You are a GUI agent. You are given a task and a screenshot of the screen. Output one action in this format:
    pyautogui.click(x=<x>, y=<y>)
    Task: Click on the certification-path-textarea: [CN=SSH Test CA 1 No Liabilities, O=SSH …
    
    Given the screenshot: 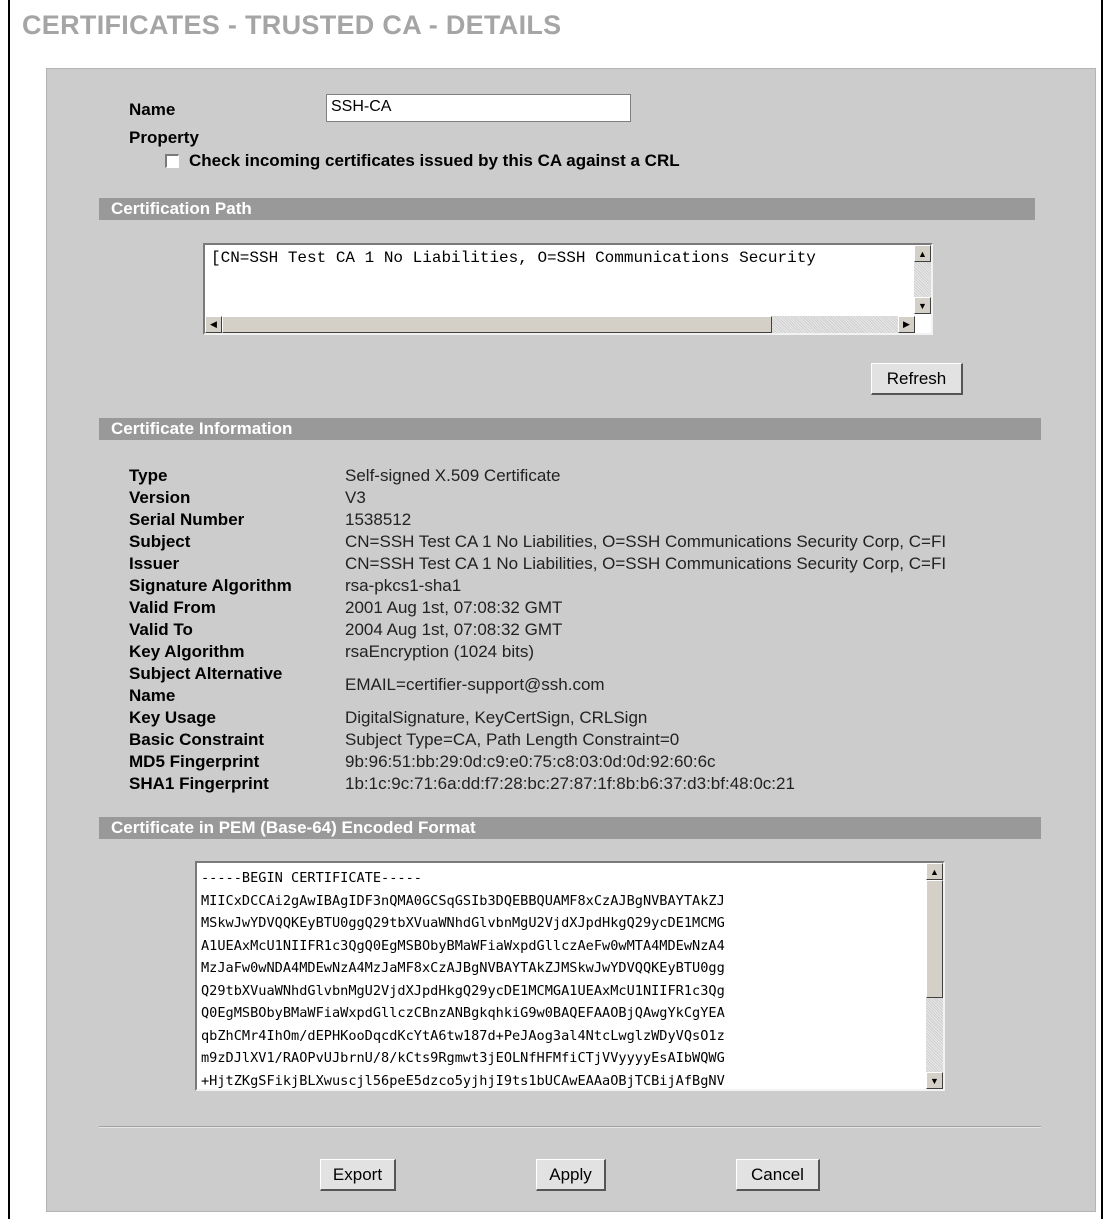 What is the action you would take?
    pyautogui.click(x=568, y=289)
    